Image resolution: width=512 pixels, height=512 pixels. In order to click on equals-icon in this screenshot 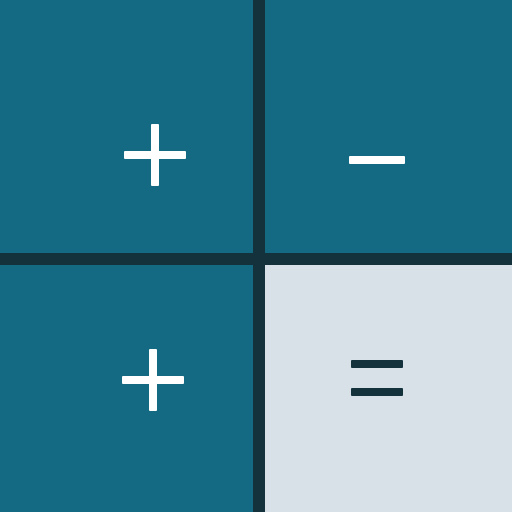, I will do `click(377, 378)`.